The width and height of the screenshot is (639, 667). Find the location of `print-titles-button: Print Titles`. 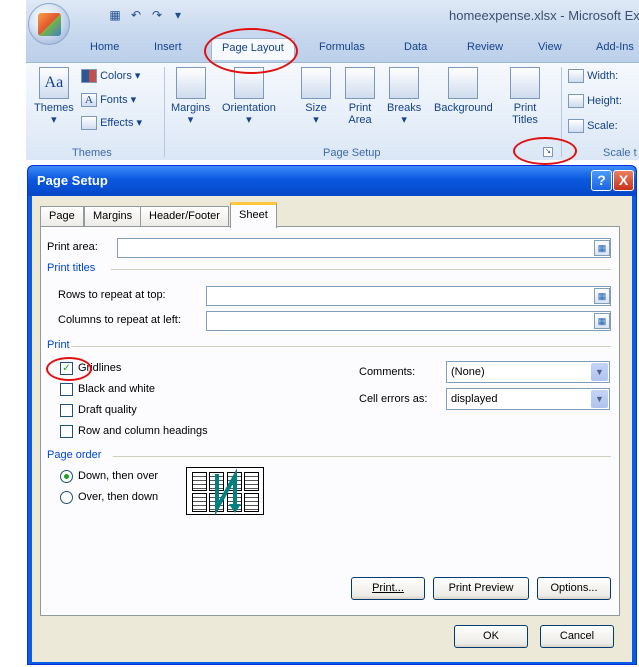

print-titles-button: Print Titles is located at coordinates (525, 96).